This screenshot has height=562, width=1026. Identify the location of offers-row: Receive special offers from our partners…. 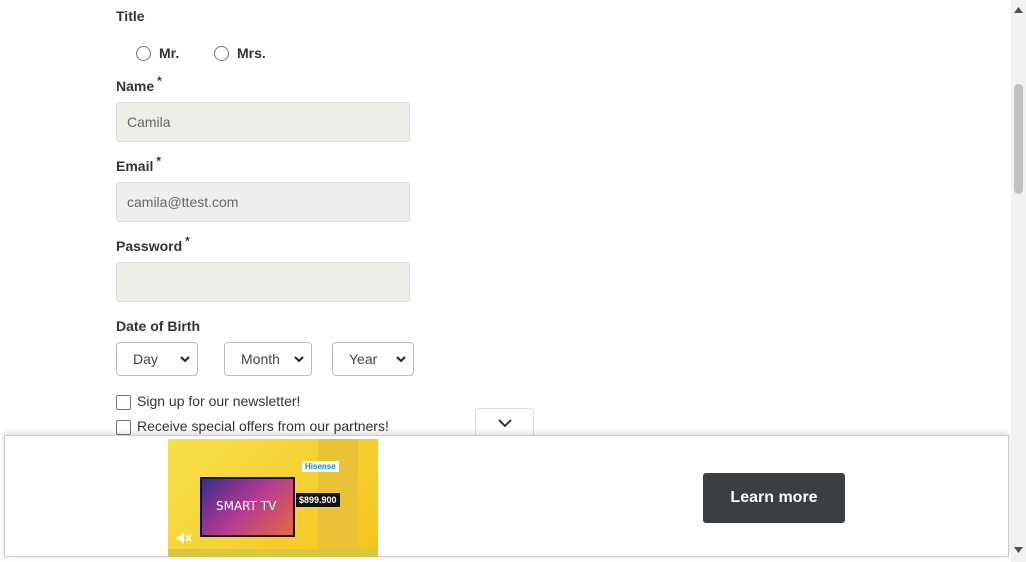
(252, 426).